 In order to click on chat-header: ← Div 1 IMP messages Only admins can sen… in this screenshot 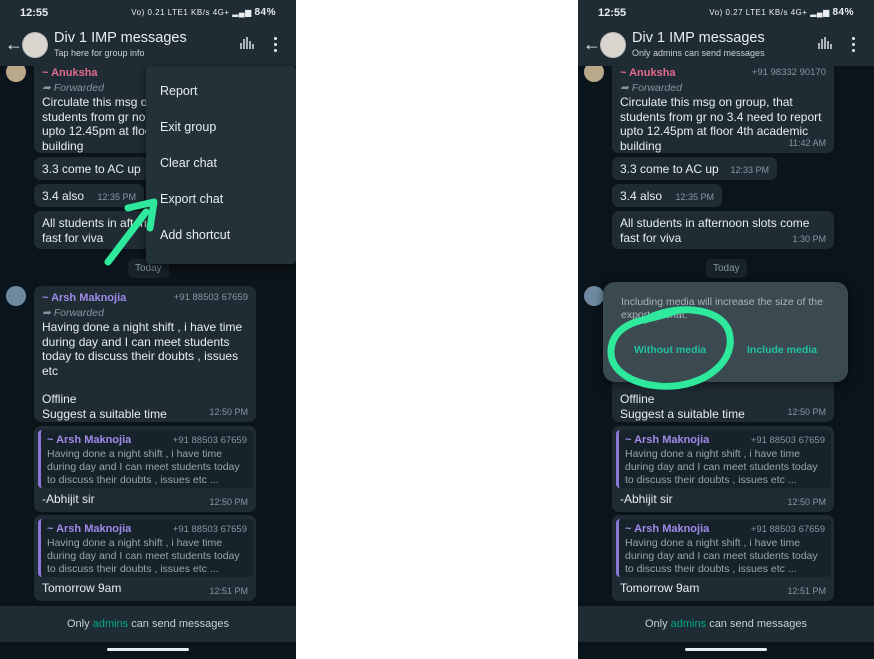, I will do `click(726, 46)`.